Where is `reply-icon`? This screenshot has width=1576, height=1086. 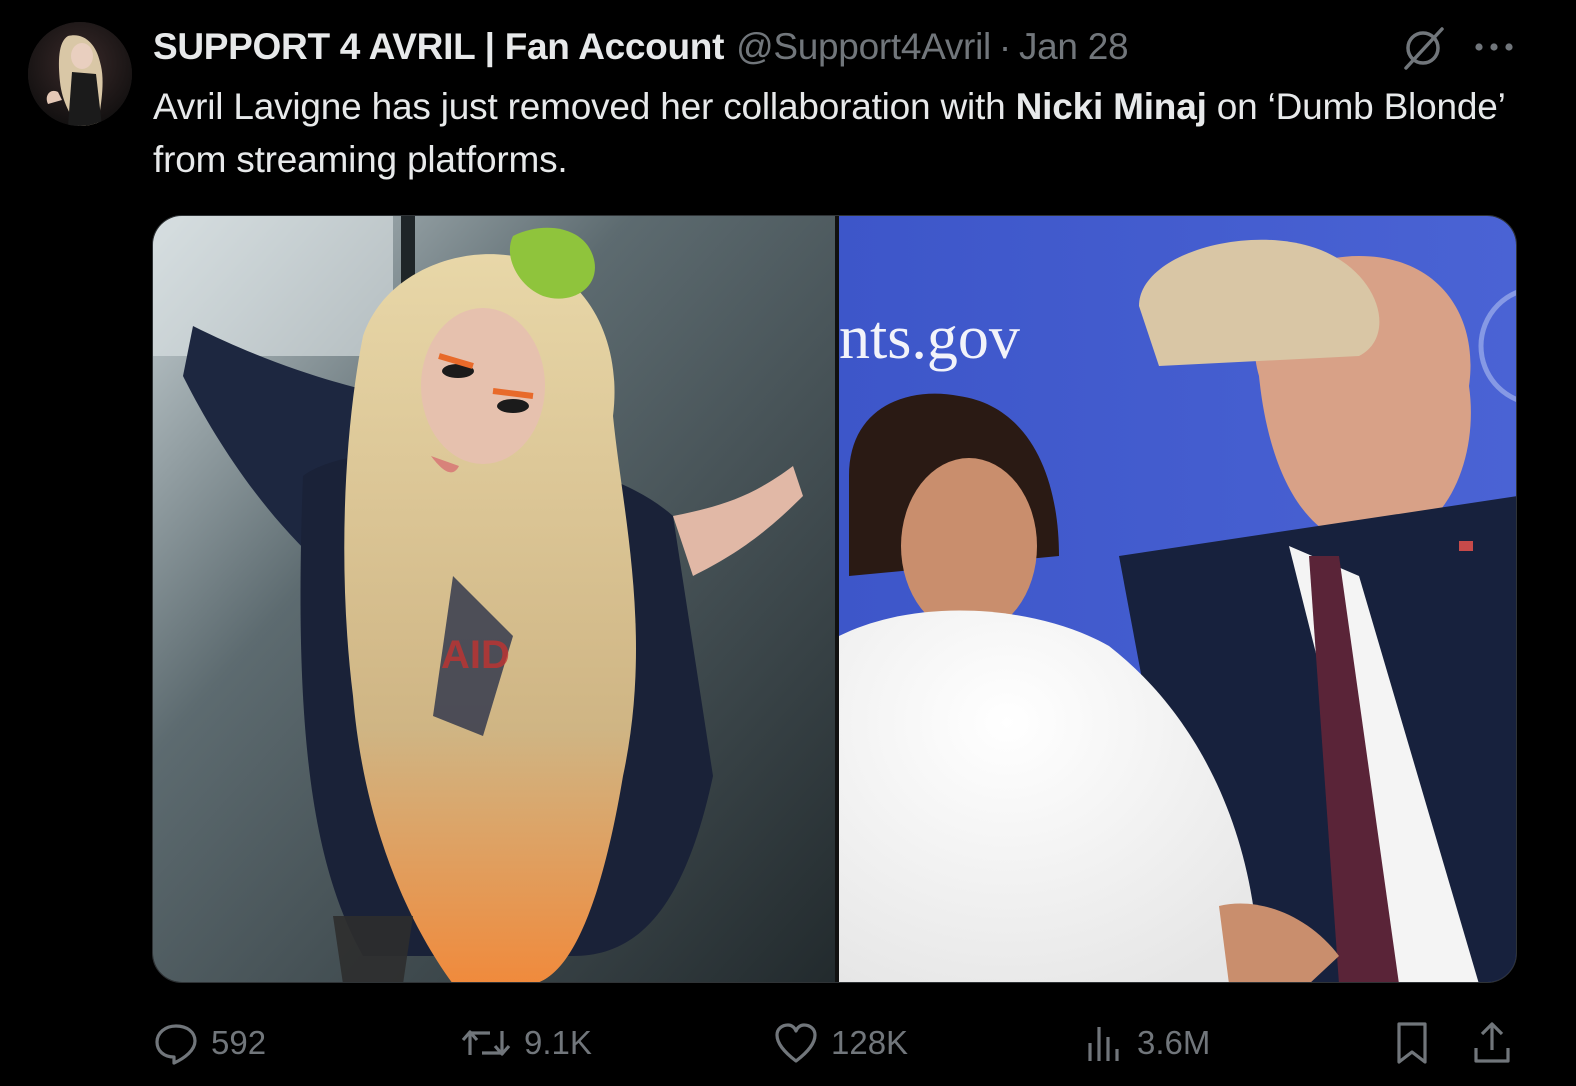
reply-icon is located at coordinates (176, 1044).